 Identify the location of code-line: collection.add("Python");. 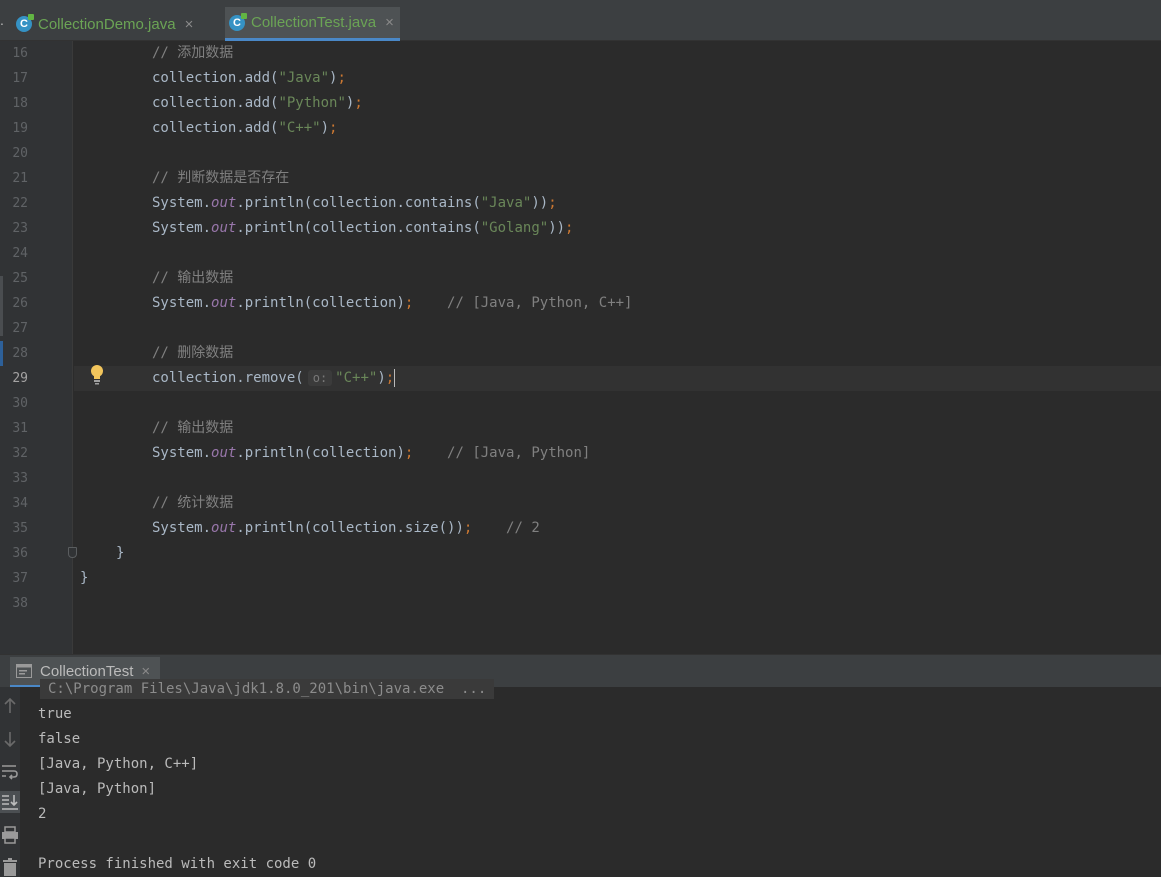
(617, 103).